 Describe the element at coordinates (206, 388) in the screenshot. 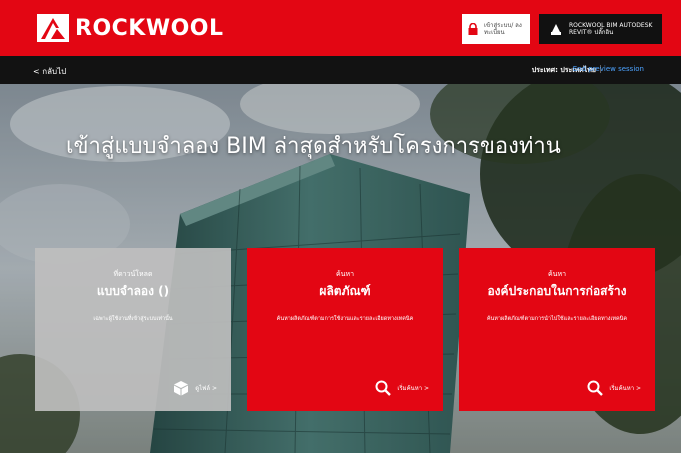

I see `view-files-label: ดูไฟล์ >` at that location.